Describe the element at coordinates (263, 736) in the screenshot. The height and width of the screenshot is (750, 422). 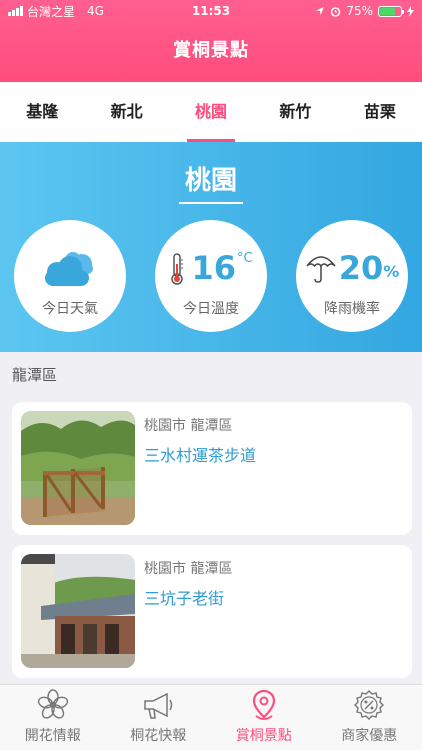
I see `nav-label: 賞桐景點` at that location.